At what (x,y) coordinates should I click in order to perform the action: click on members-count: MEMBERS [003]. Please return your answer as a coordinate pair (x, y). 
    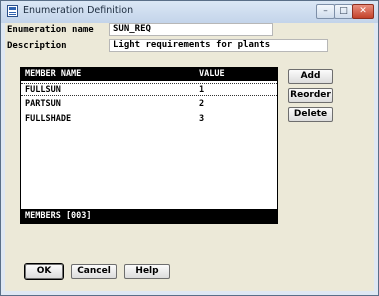
    Looking at the image, I should click on (58, 216).